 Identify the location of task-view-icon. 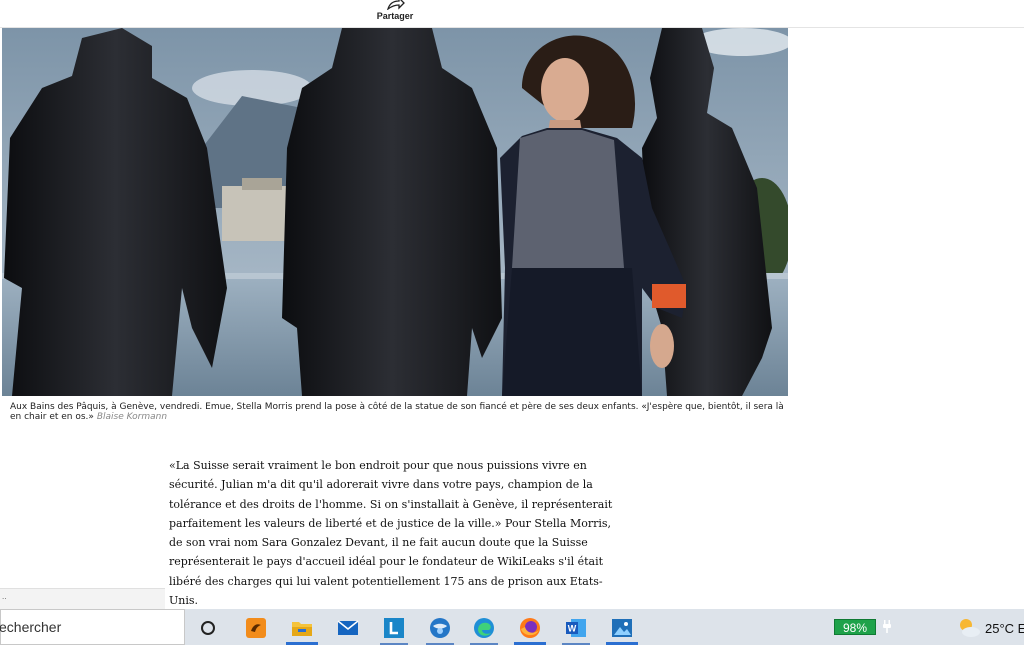
(208, 628).